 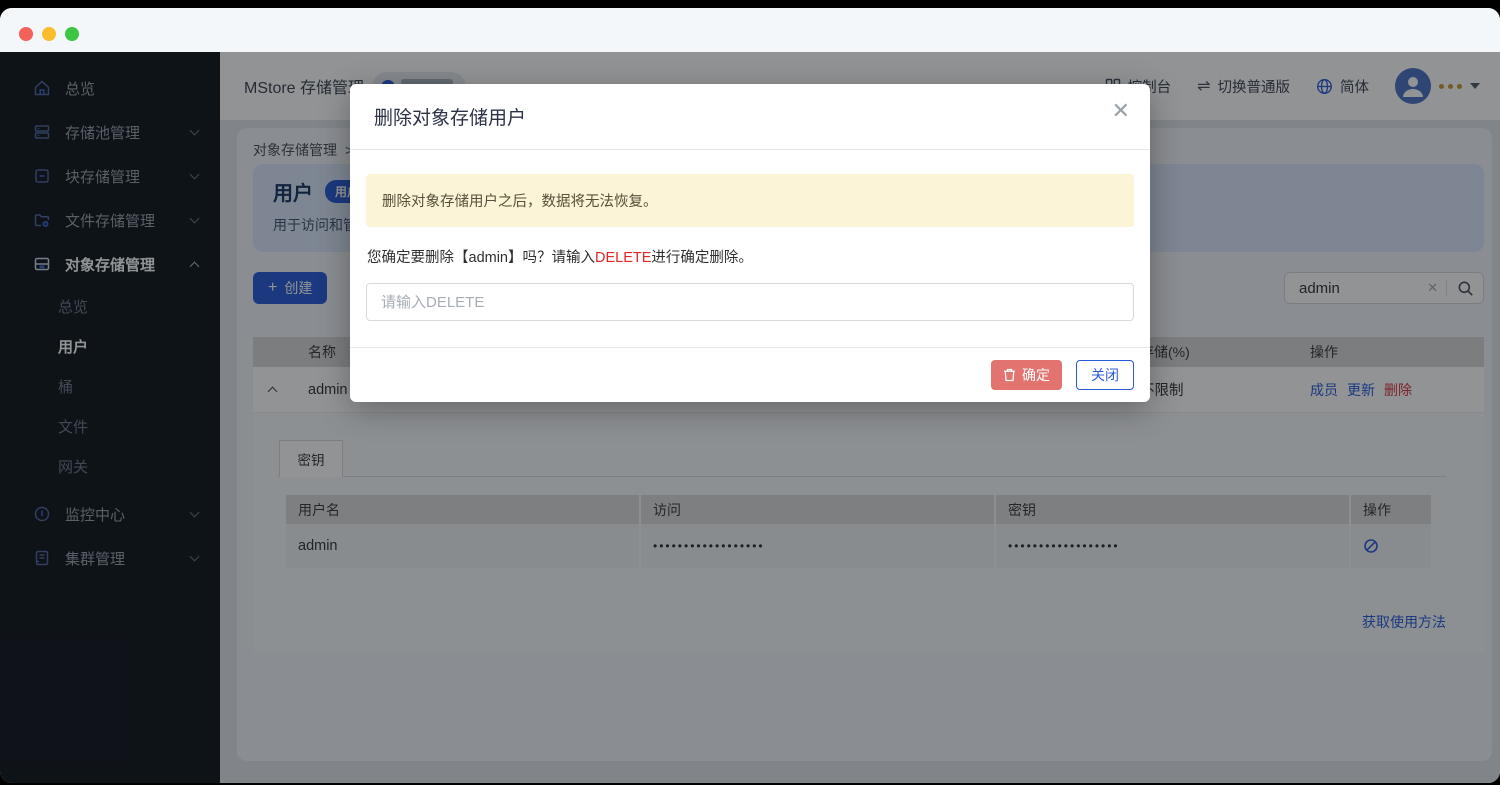 What do you see at coordinates (750, 302) in the screenshot?
I see `delete-confirm-input` at bounding box center [750, 302].